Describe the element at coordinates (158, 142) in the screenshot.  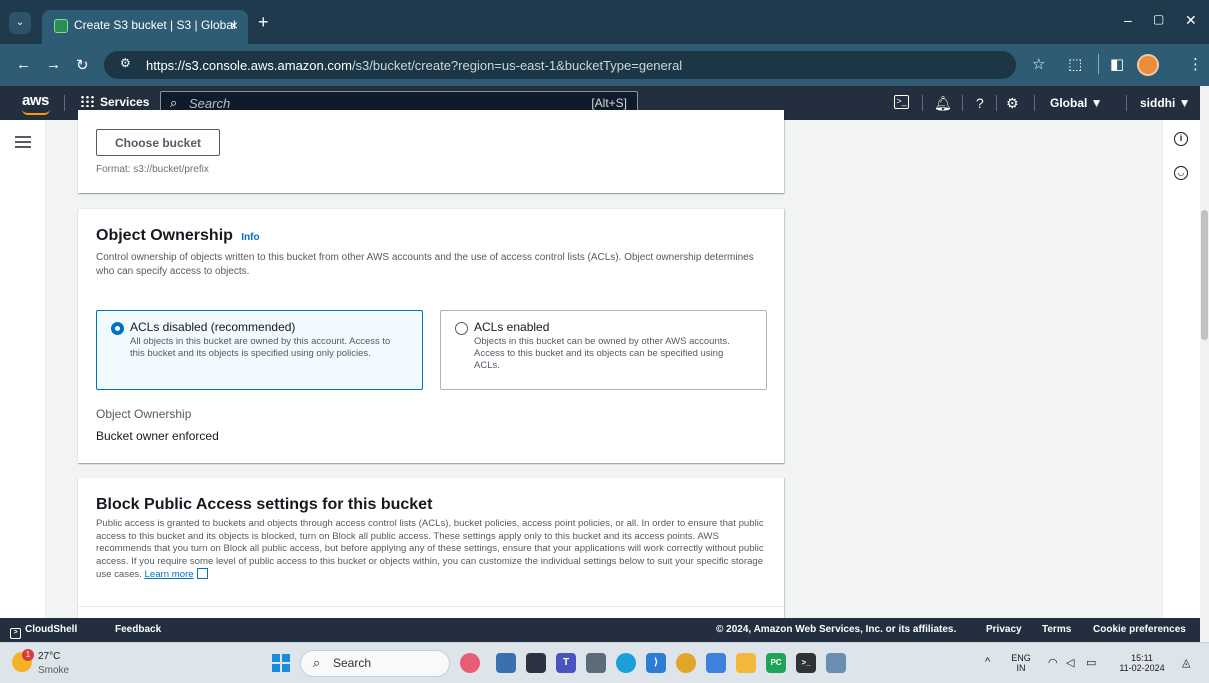
I see `choose-bucket-button: Choose bucket` at that location.